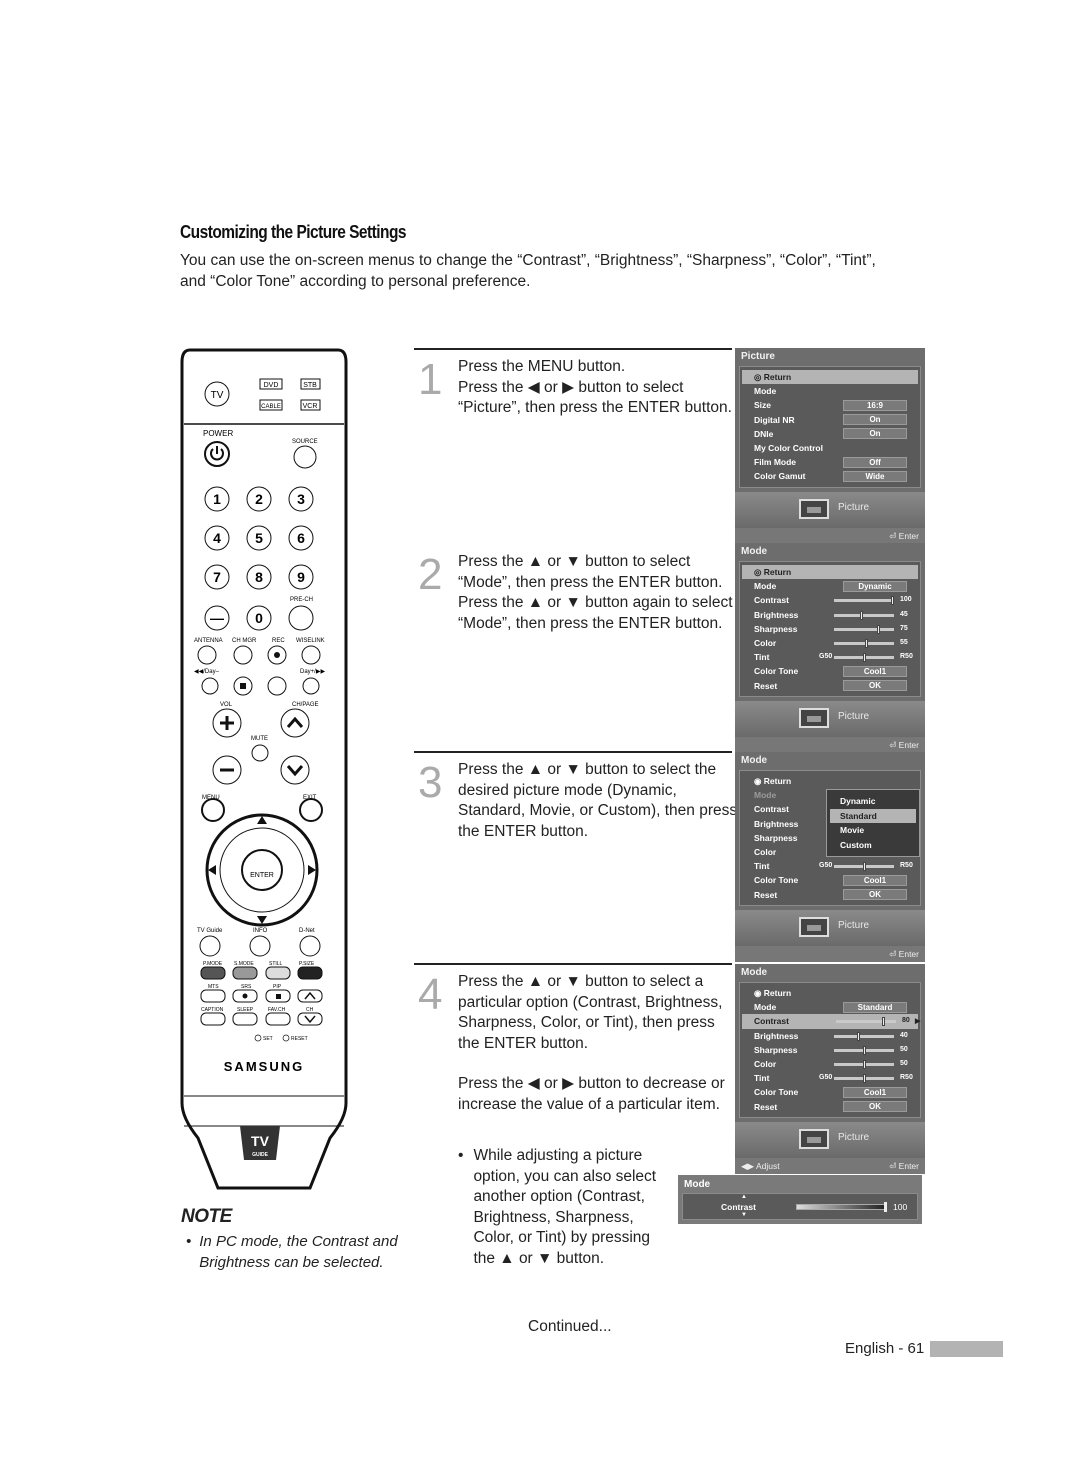  Describe the element at coordinates (759, 780) in the screenshot. I see `return-icon: ◉` at that location.